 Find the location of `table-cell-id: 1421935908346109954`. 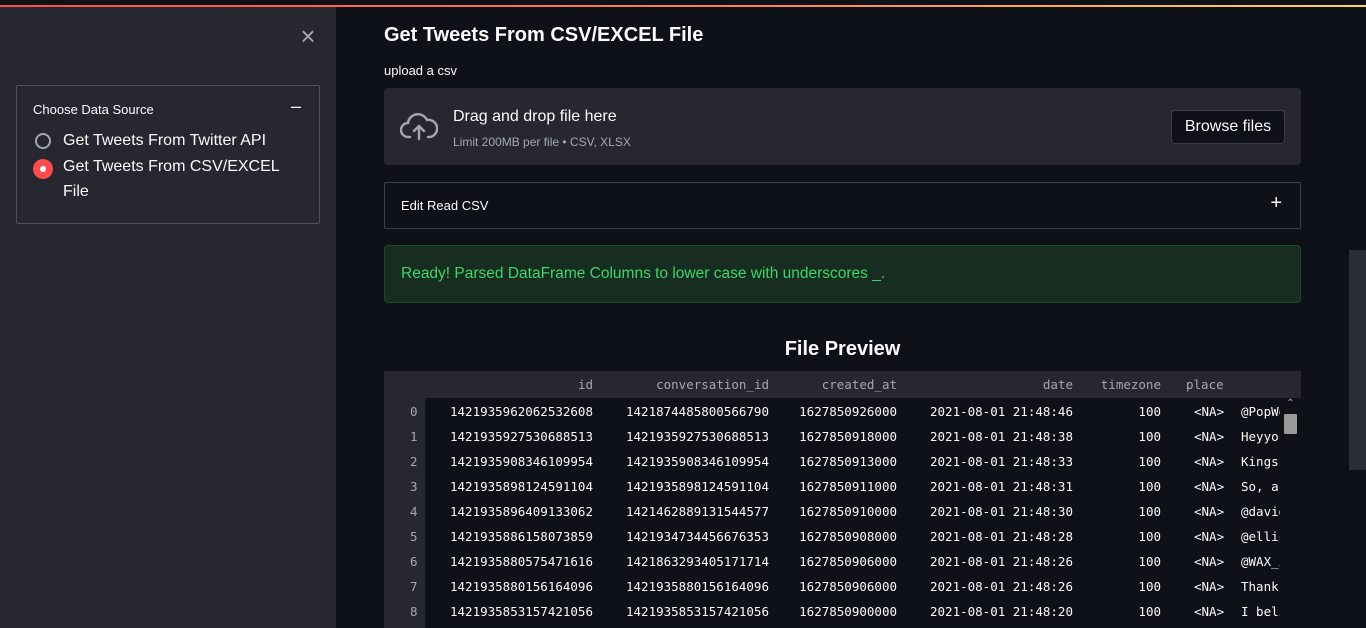

table-cell-id: 1421935908346109954 is located at coordinates (521, 461).